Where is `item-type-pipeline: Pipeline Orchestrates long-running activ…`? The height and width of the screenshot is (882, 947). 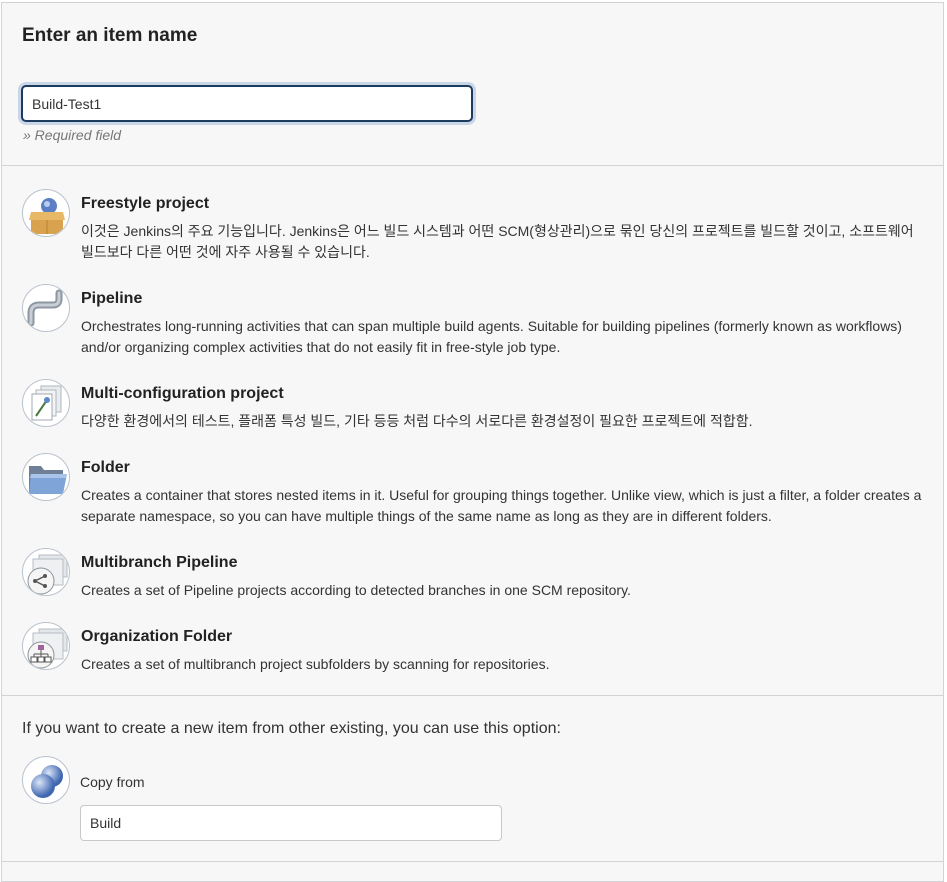
item-type-pipeline: Pipeline Orchestrates long-running activ… is located at coordinates (472, 319).